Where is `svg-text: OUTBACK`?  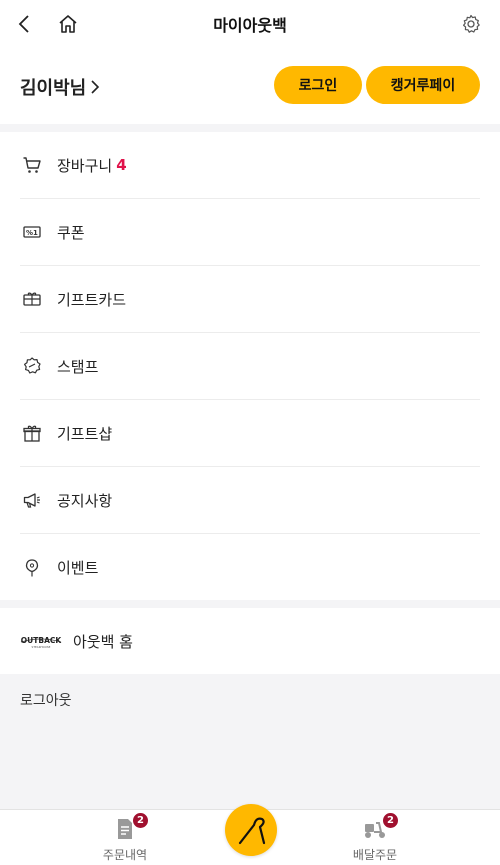 svg-text: OUTBACK is located at coordinates (41, 640).